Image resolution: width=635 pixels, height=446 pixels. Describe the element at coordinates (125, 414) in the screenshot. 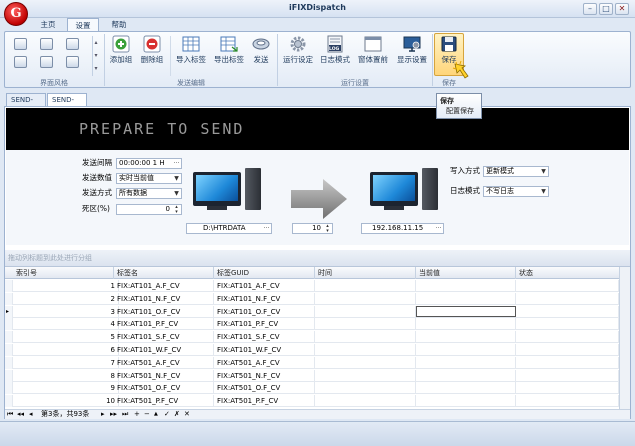

I see `nav-last-button: ⏭` at that location.